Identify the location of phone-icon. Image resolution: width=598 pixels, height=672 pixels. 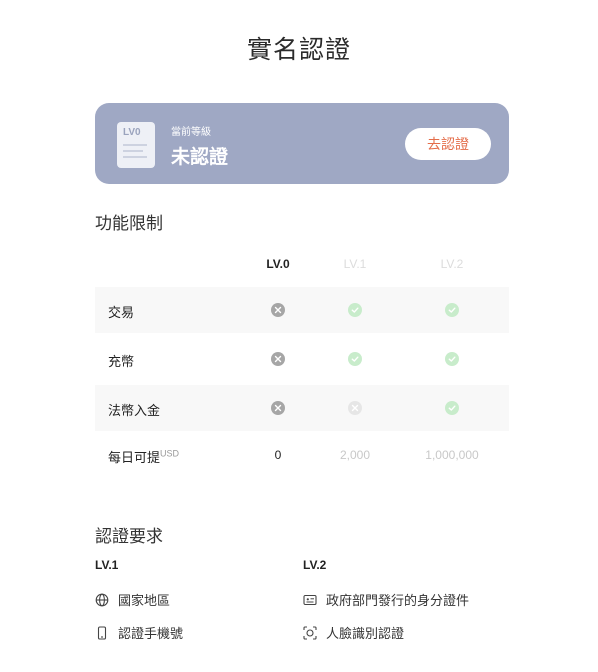
(102, 632).